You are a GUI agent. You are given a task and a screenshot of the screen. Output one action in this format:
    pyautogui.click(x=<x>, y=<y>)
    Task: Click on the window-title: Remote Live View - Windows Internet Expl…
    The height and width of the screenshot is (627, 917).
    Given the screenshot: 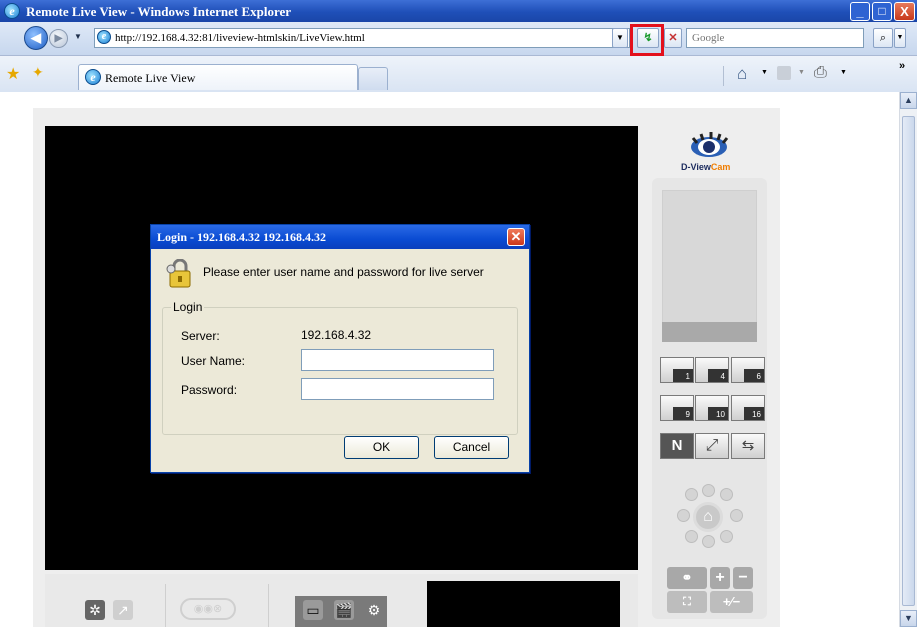 What is the action you would take?
    pyautogui.click(x=159, y=11)
    